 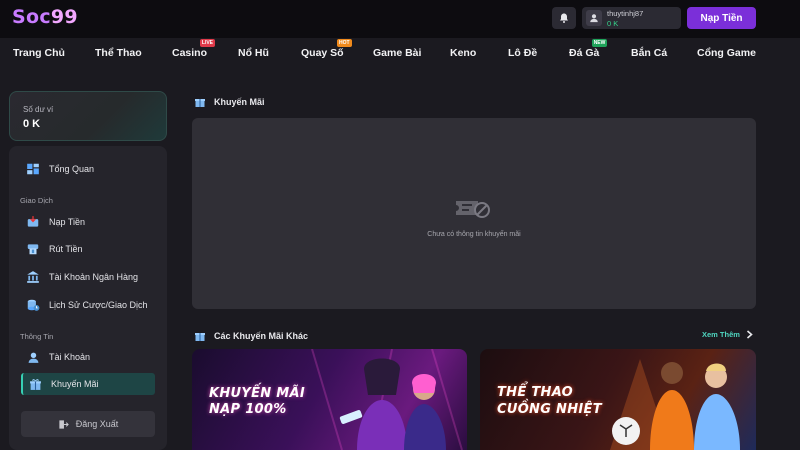 I want to click on sidebar-item-label: Nạp Tiền, so click(x=67, y=222).